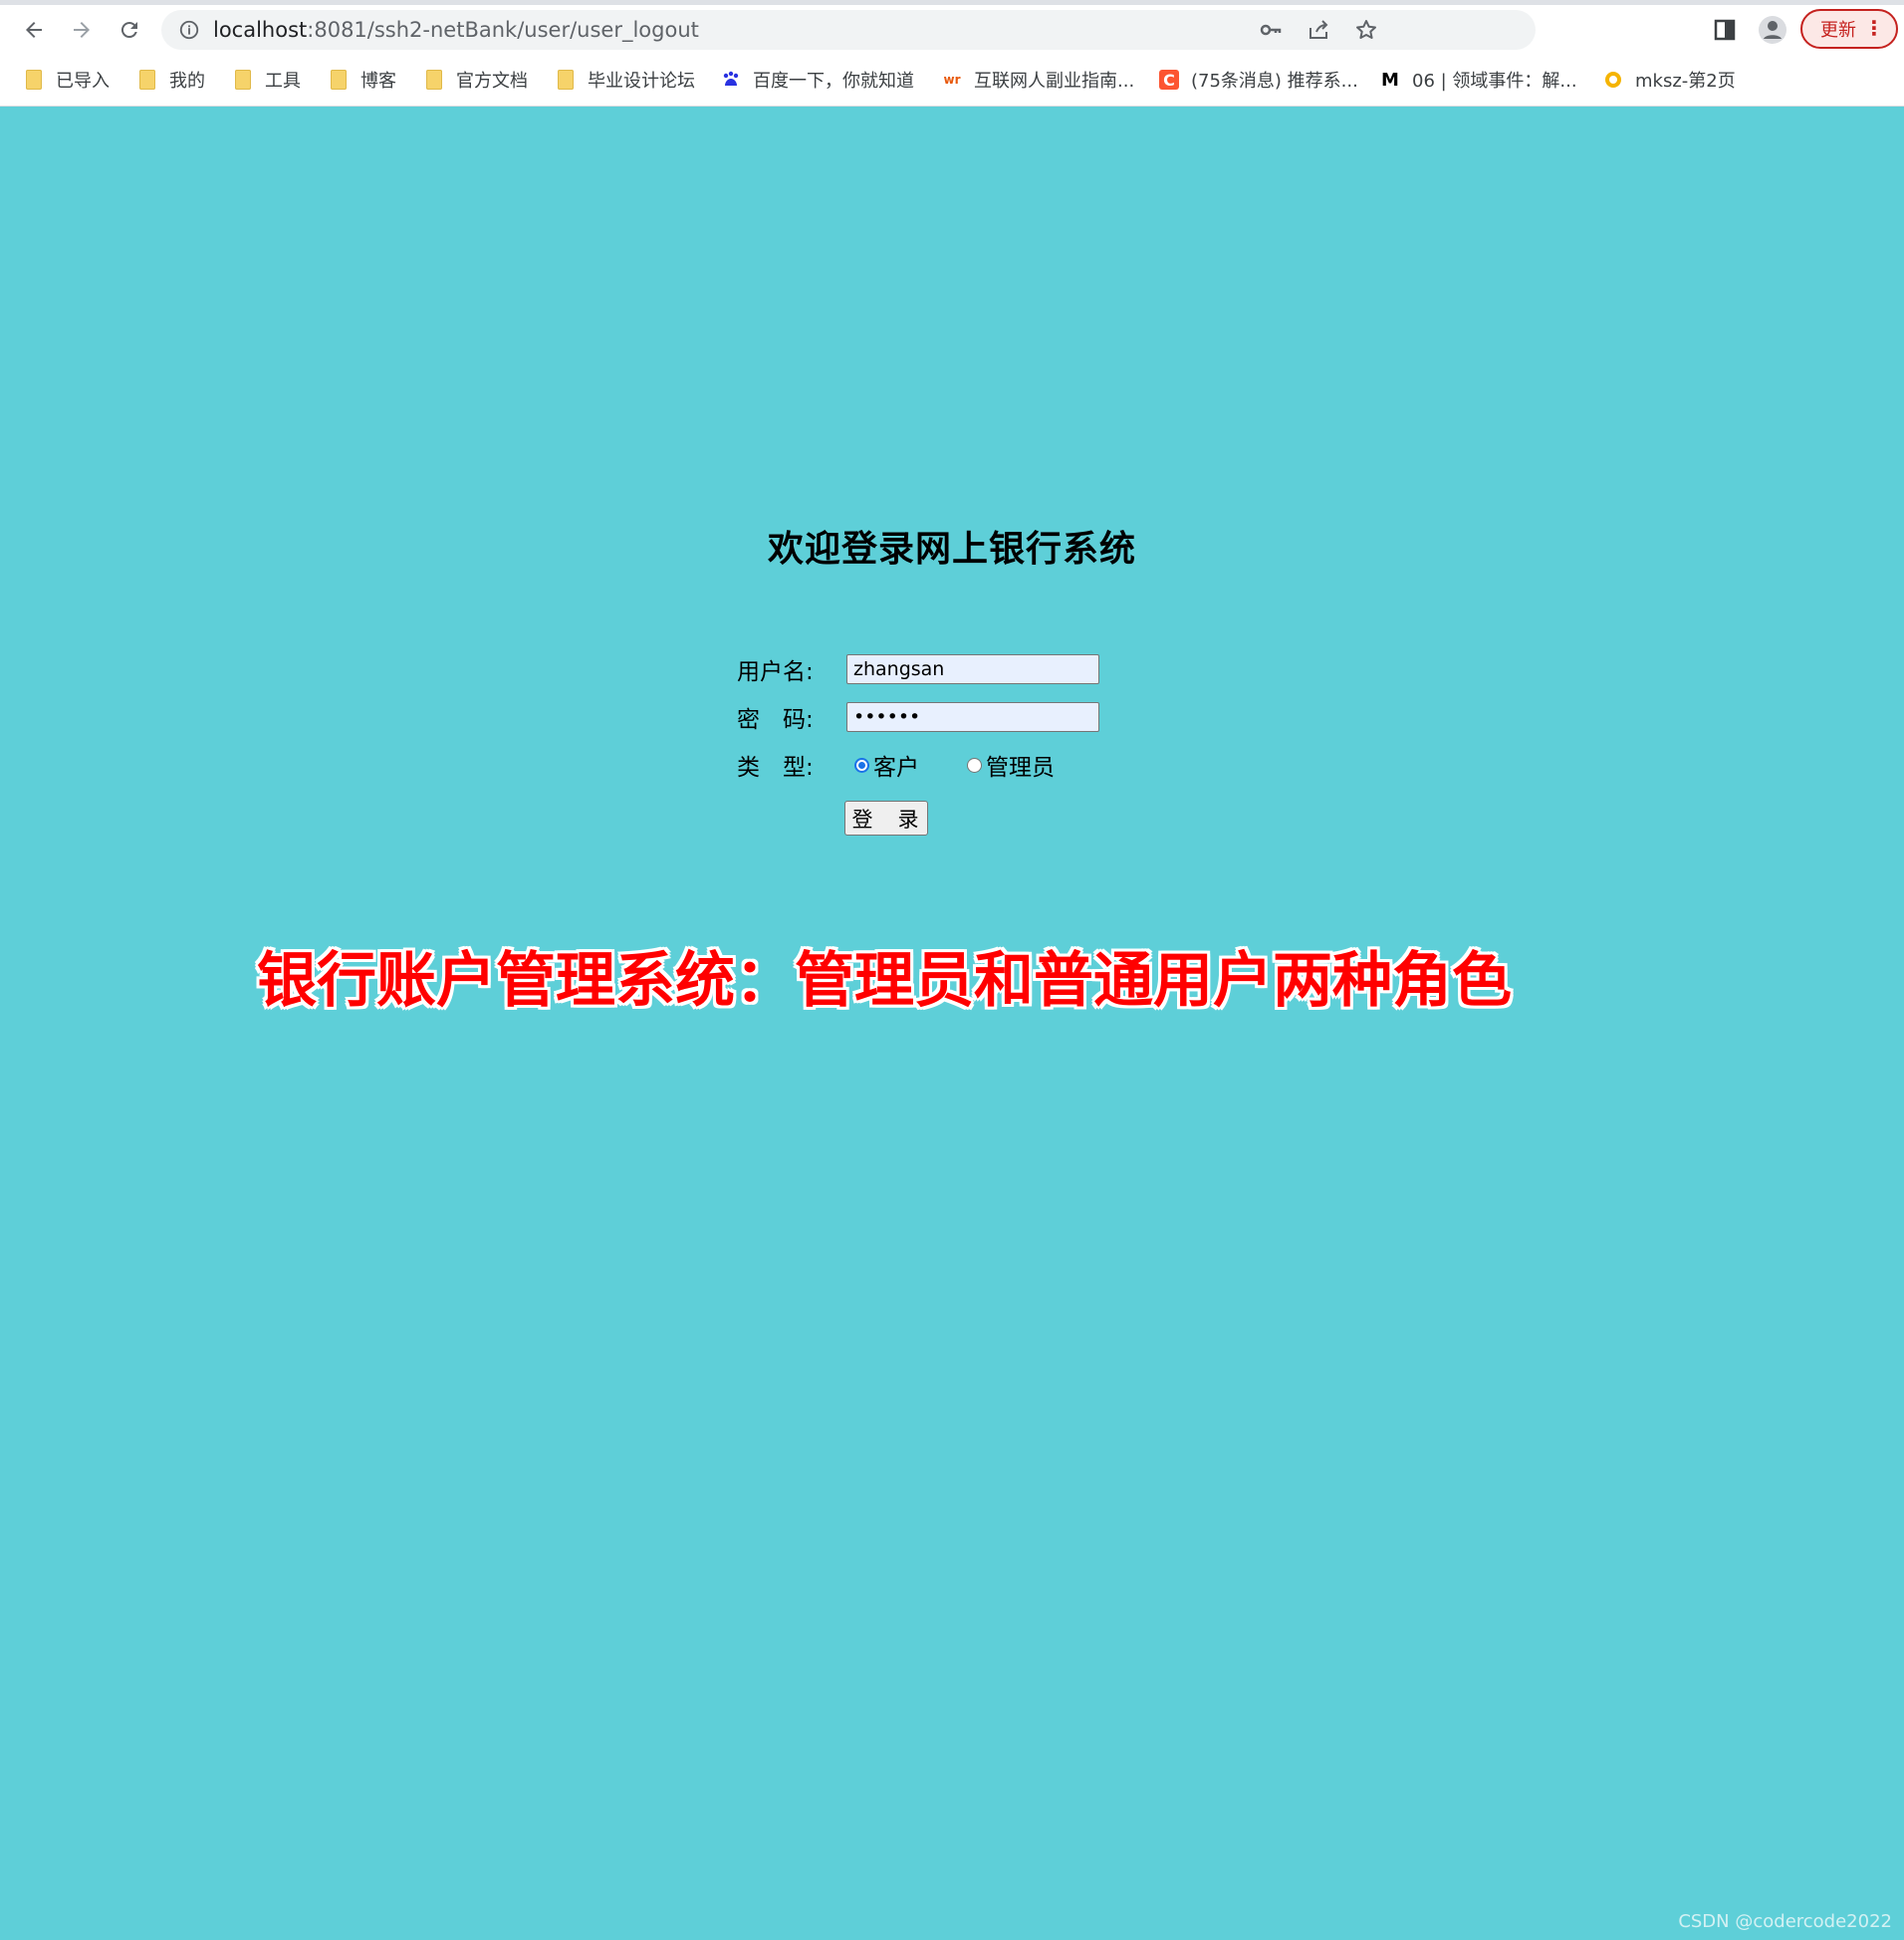 This screenshot has height=1940, width=1904. What do you see at coordinates (833, 81) in the screenshot?
I see `bookmark-label: 百度一下，你就知道` at bounding box center [833, 81].